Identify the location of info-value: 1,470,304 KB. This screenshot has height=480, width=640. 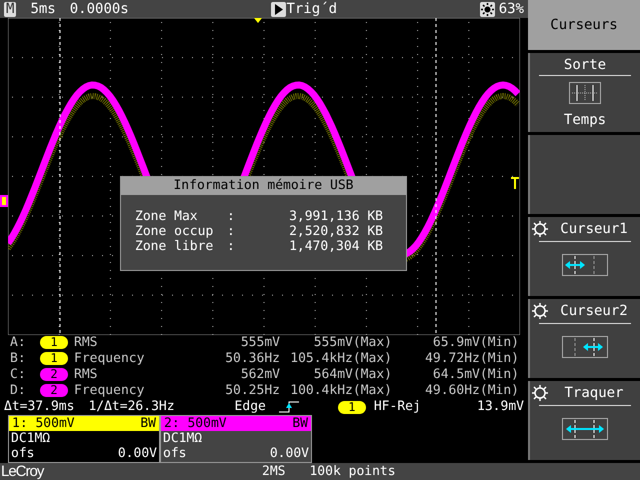
(335, 246).